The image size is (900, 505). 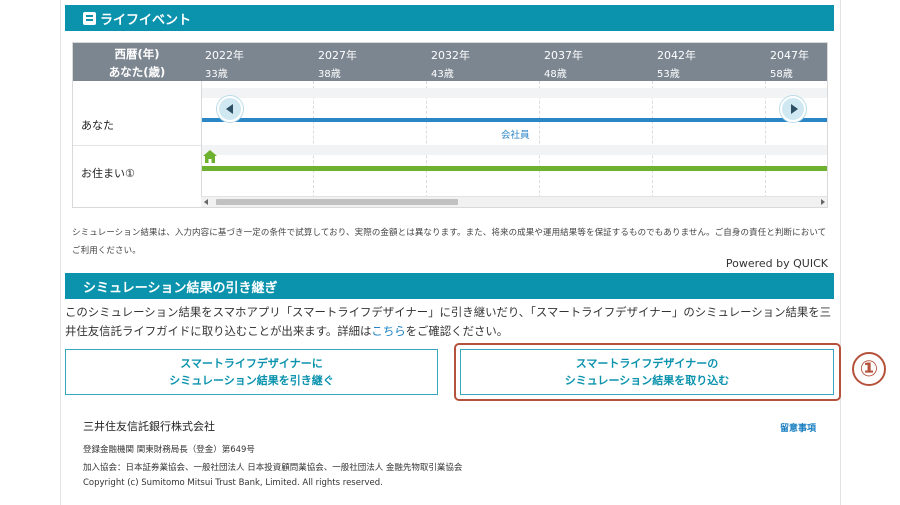 I want to click on age-label: 53歳, so click(x=668, y=74).